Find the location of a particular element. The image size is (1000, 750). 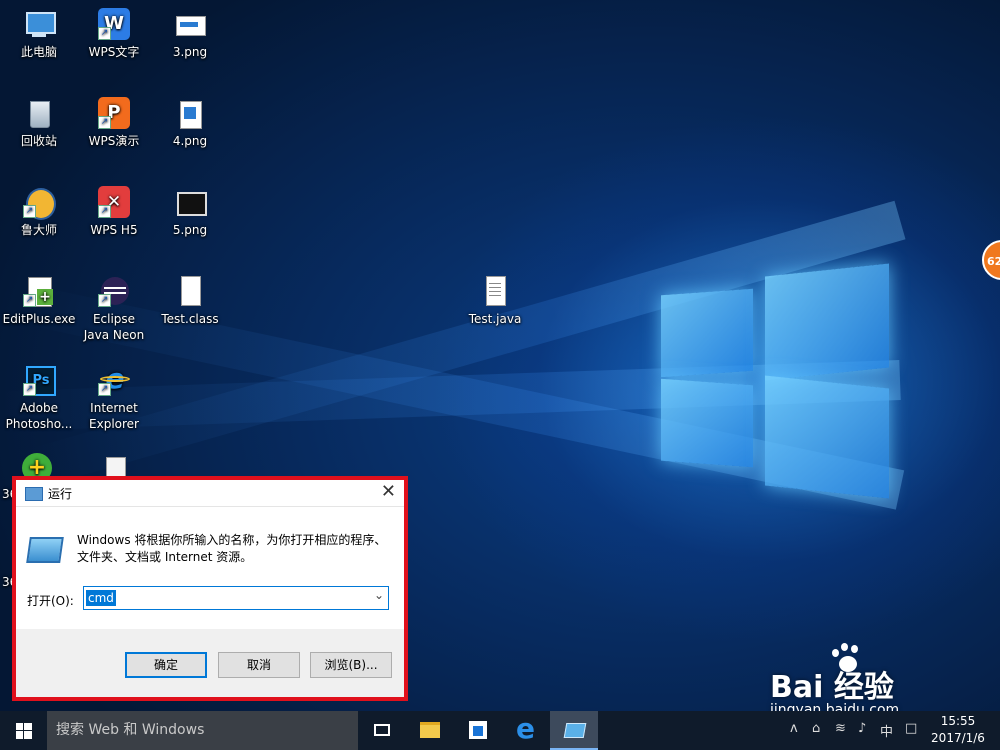

chevron-down-icon: ⌄ is located at coordinates (379, 595).